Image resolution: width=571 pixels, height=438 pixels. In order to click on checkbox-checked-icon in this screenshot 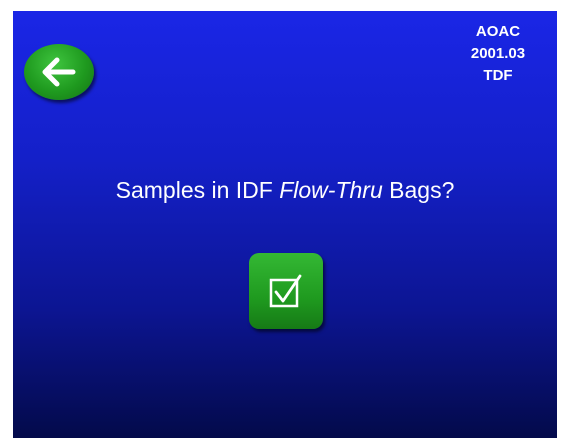, I will do `click(285, 291)`.